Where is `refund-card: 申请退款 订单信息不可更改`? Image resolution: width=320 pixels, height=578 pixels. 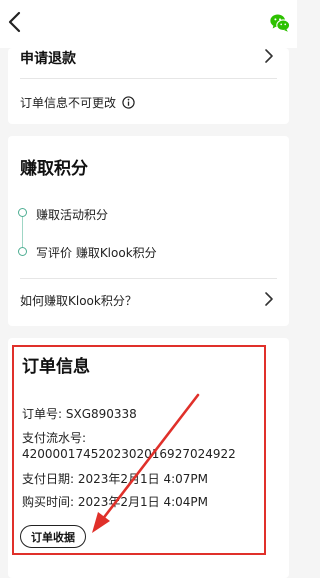 refund-card: 申请退款 订单信息不可更改 is located at coordinates (148, 86).